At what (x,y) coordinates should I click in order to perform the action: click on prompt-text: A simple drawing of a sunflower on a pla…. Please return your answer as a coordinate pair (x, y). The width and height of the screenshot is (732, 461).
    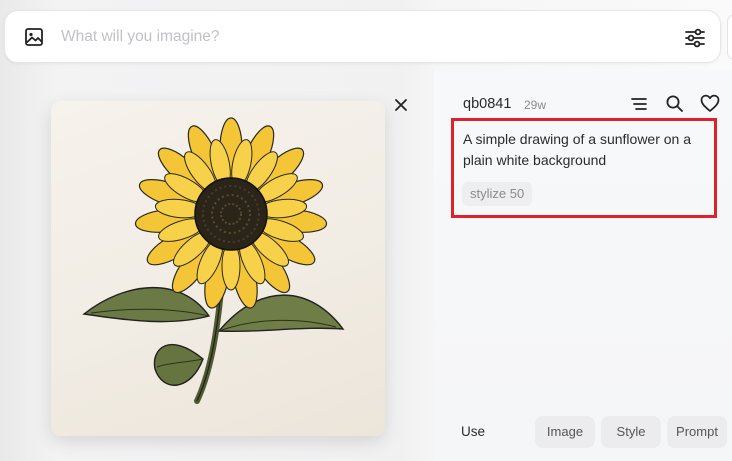
    Looking at the image, I should click on (583, 150).